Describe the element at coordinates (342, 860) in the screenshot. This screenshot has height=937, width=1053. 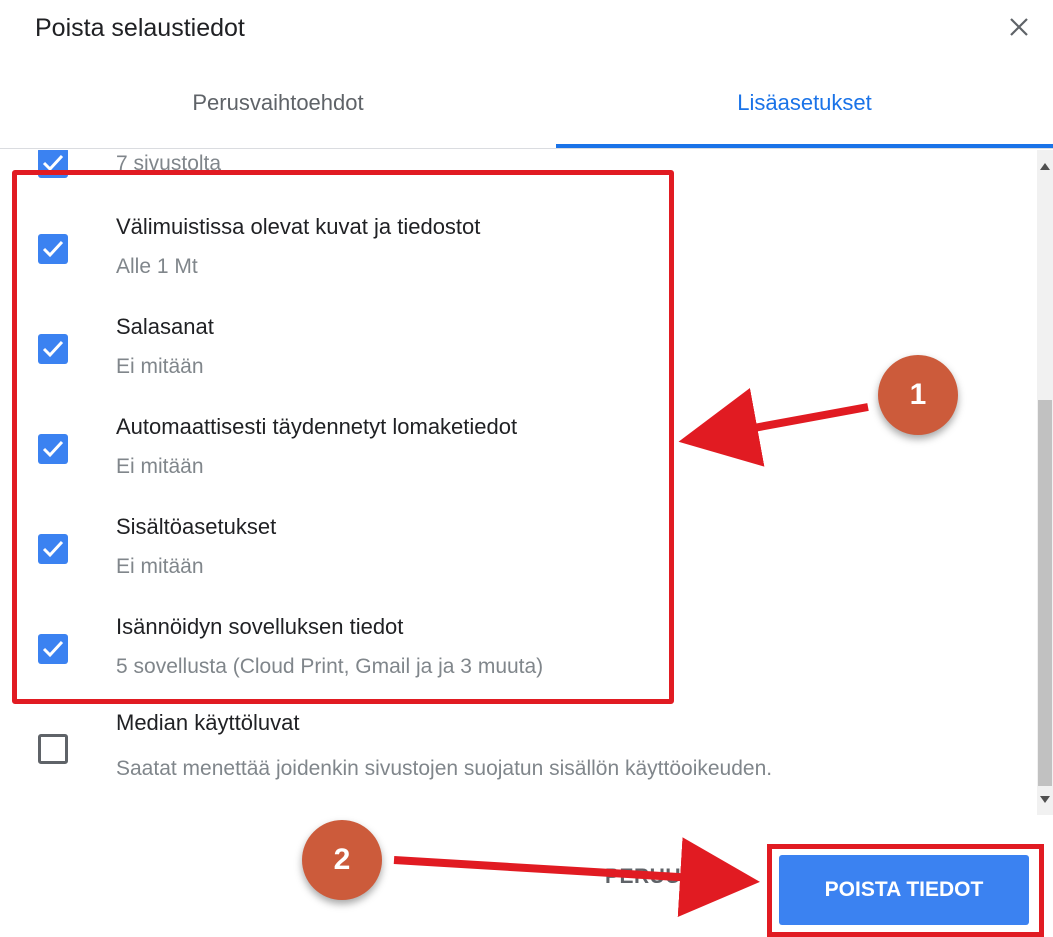
I see `annotation-marker-2: 2` at that location.